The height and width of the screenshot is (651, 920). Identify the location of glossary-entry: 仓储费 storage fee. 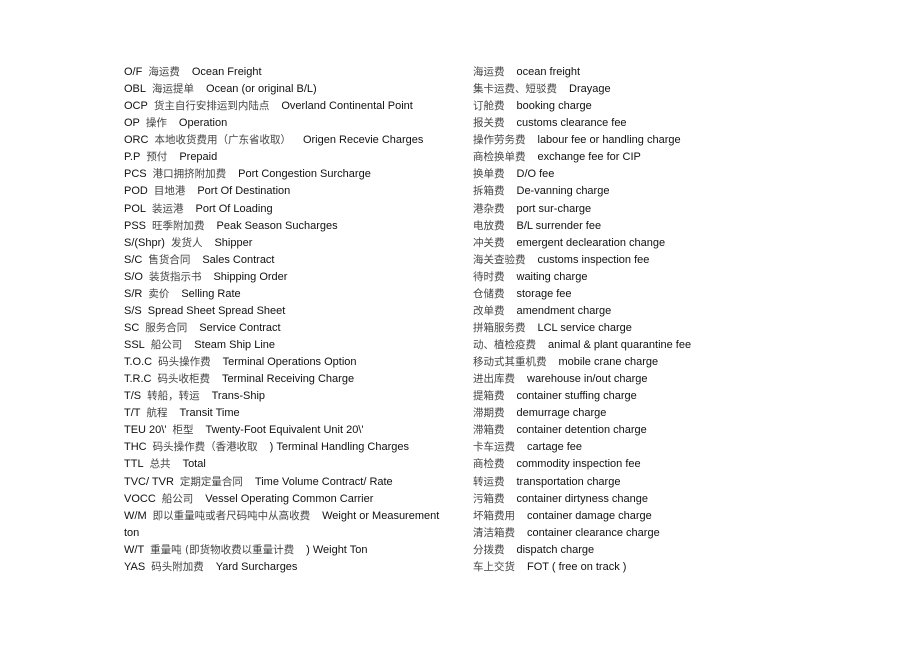
(623, 295).